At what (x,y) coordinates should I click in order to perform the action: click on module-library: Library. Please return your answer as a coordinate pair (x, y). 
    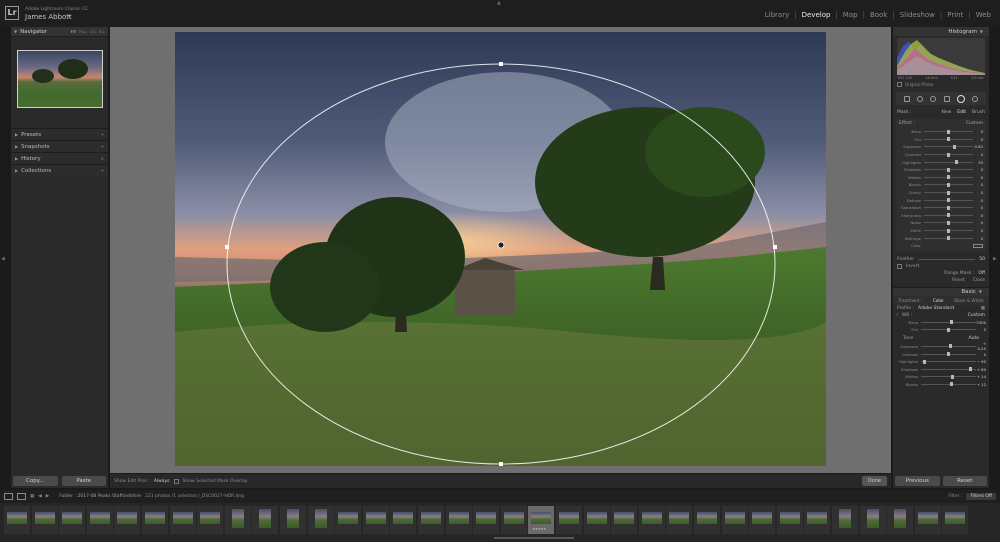
    Looking at the image, I should click on (777, 15).